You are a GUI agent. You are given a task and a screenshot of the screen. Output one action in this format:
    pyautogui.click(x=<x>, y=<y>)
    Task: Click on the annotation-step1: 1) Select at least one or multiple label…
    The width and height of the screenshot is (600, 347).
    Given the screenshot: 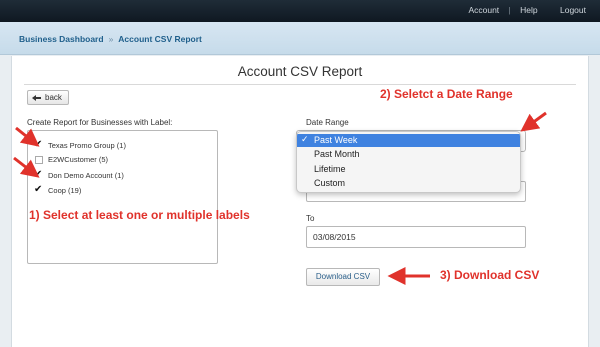 What is the action you would take?
    pyautogui.click(x=139, y=215)
    